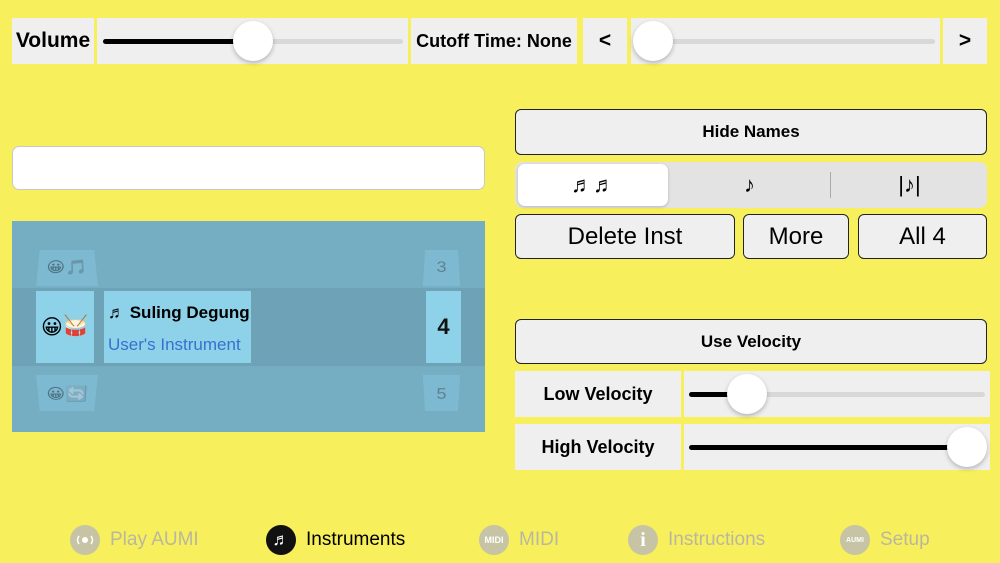 The image size is (1000, 563). I want to click on tab-label: MIDI, so click(539, 539).